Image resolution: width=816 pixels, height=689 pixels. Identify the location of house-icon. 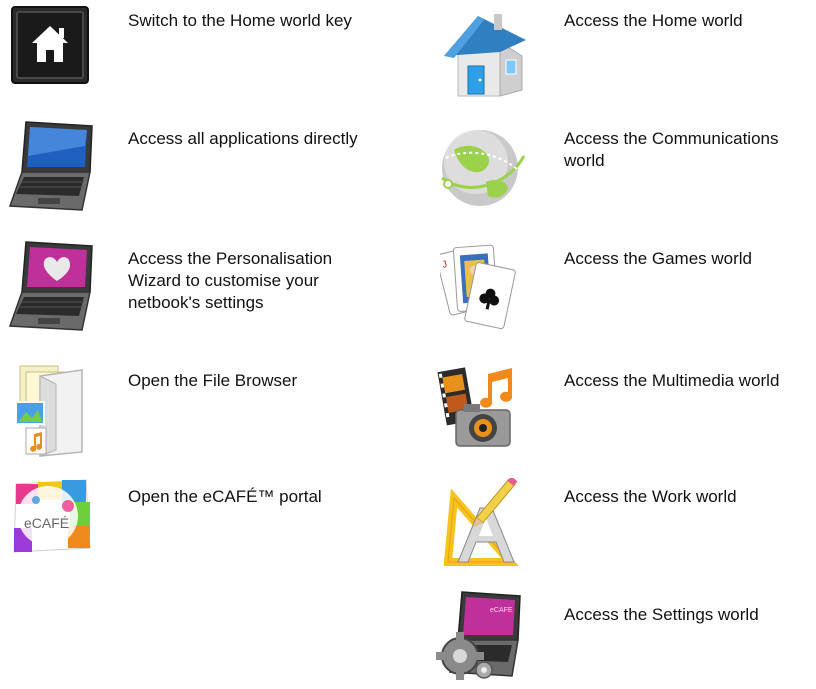
(483, 53).